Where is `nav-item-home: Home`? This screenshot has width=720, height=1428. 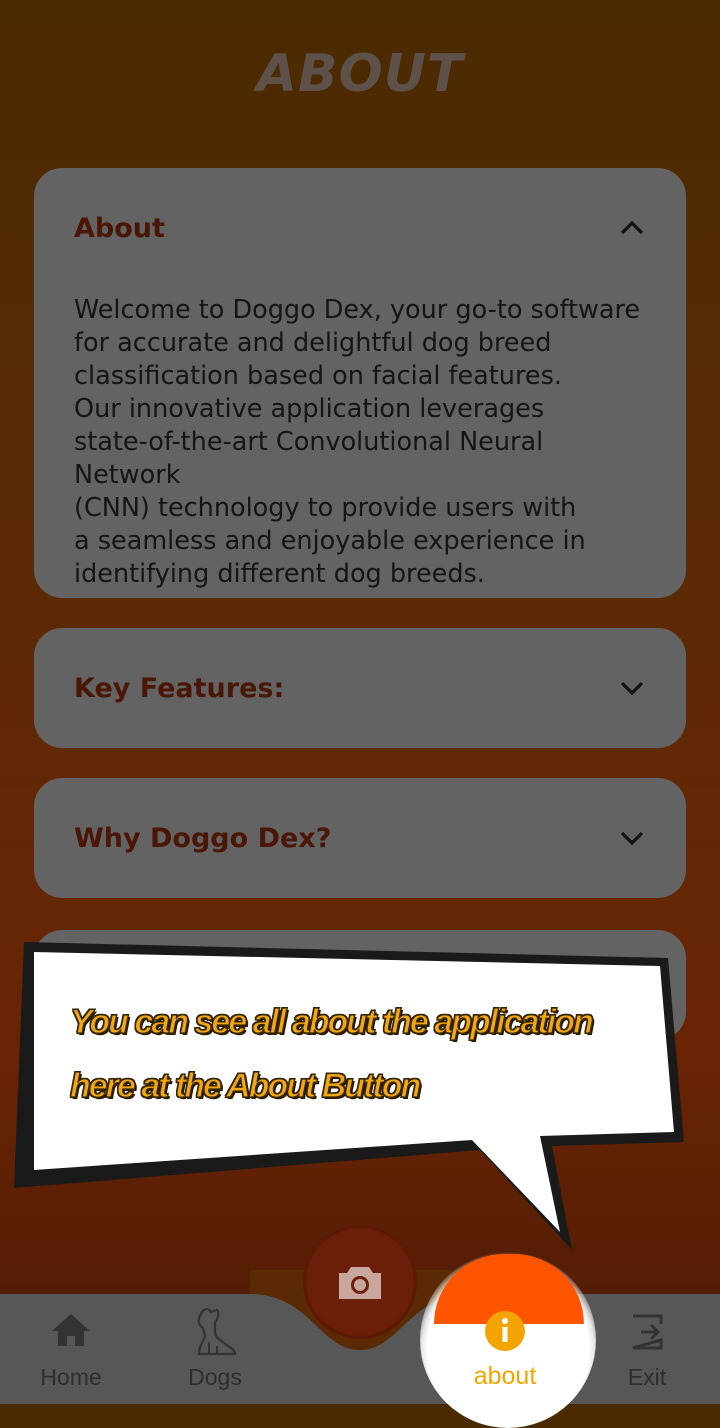 nav-item-home: Home is located at coordinates (71, 1349).